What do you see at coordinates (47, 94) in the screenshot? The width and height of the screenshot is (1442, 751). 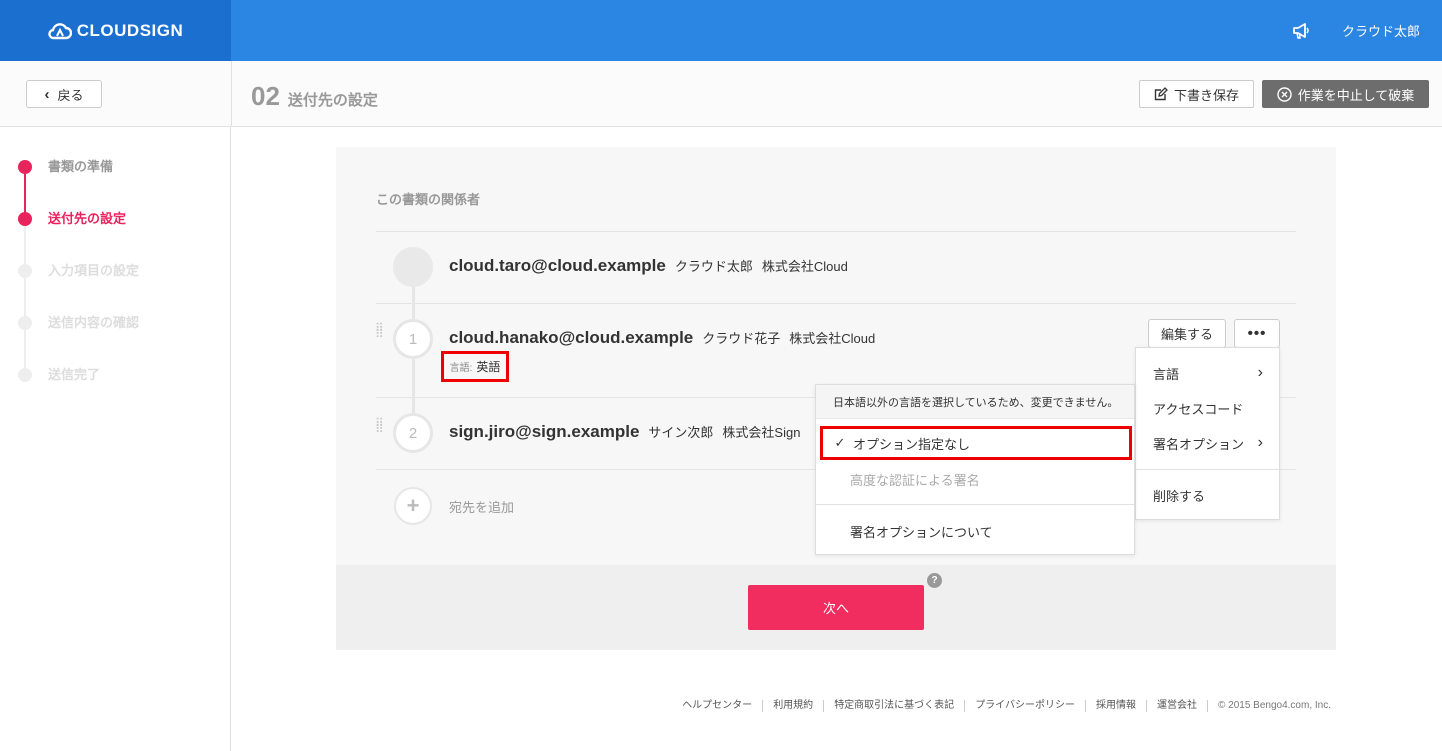 I see `chevron-left-icon: ‹` at bounding box center [47, 94].